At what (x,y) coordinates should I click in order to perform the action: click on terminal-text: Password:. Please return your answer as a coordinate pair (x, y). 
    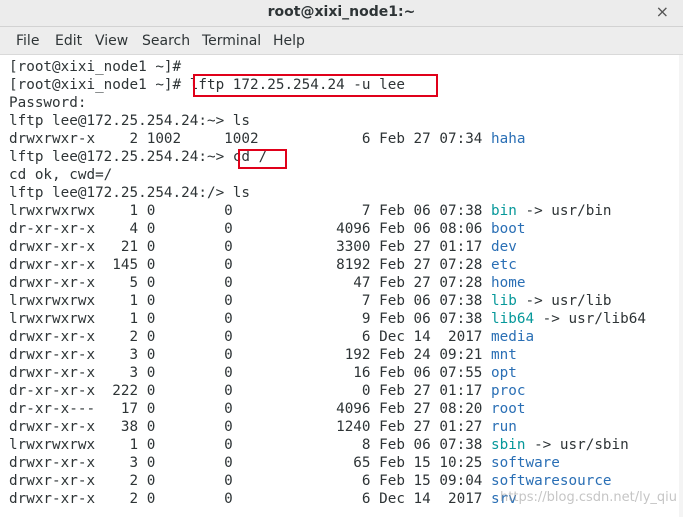
    Looking at the image, I should click on (48, 103).